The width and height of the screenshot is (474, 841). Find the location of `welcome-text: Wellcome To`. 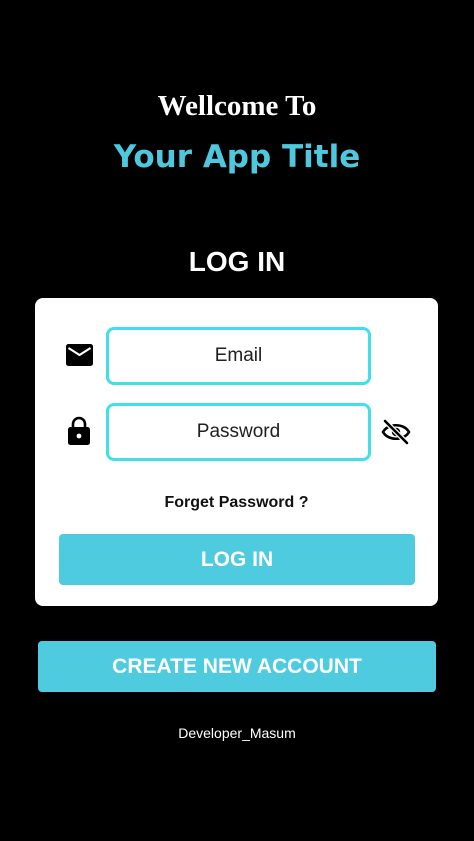

welcome-text: Wellcome To is located at coordinates (237, 106).